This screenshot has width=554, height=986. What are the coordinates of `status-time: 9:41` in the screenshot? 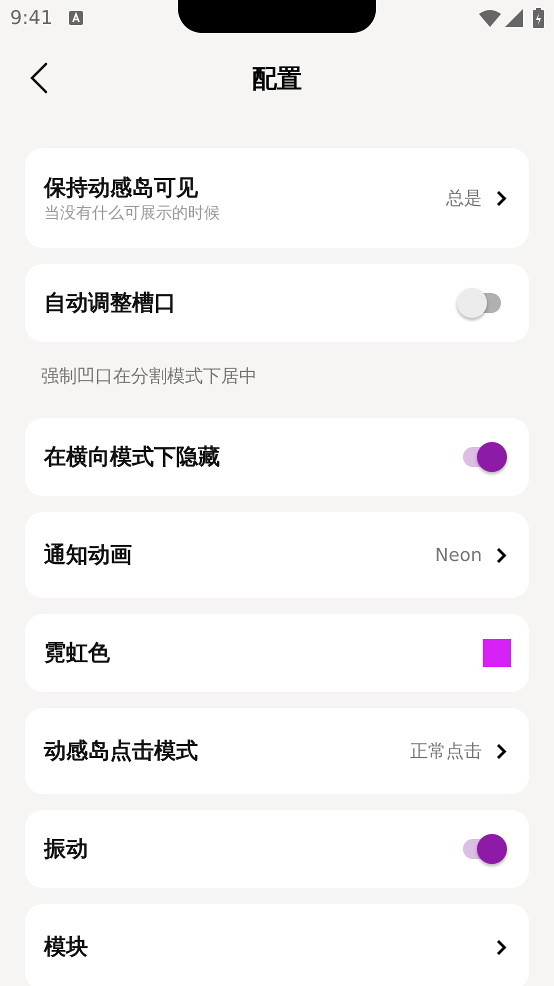 It's located at (31, 18).